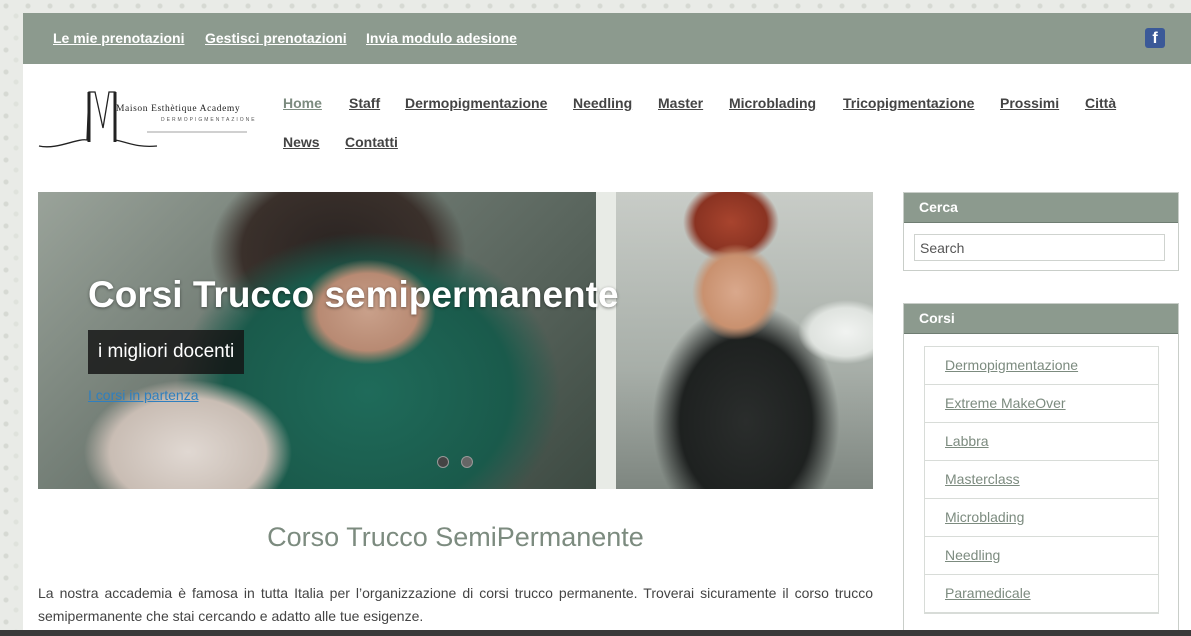  Describe the element at coordinates (972, 555) in the screenshot. I see `course-link-needling: Needling` at that location.